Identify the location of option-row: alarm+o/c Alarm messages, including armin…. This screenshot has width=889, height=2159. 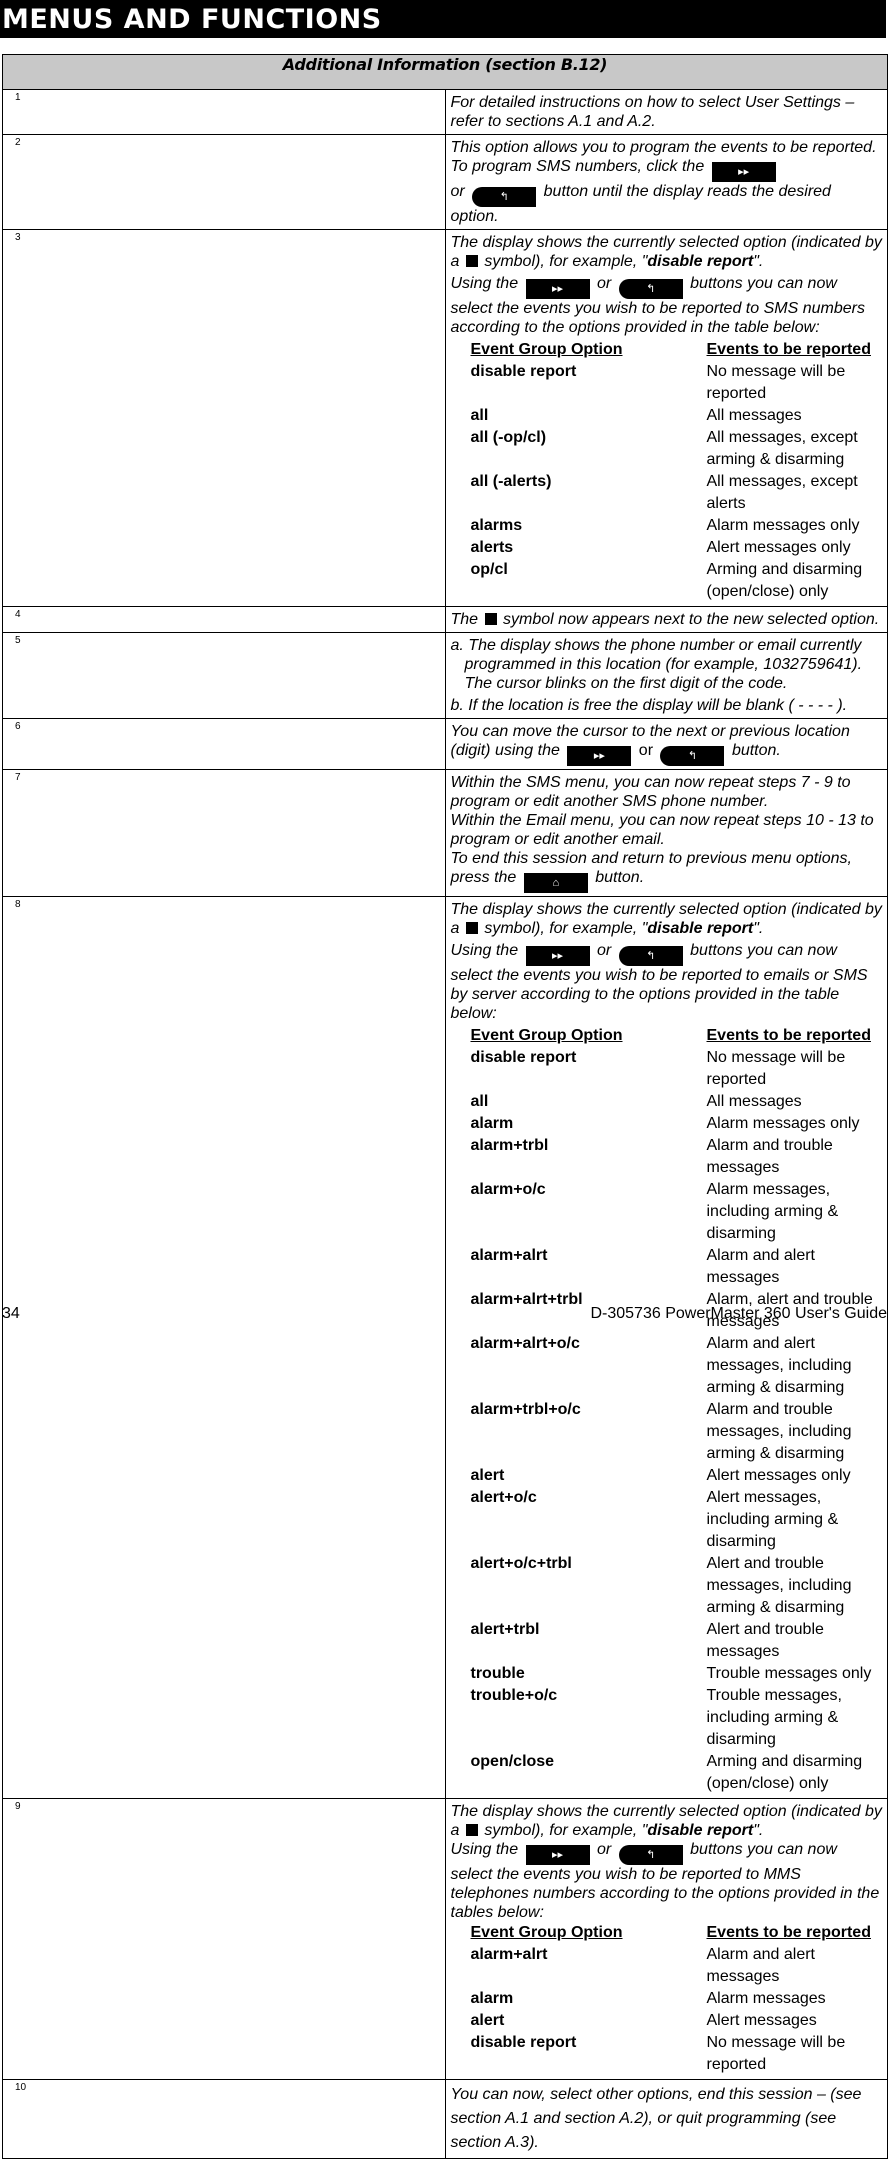
(677, 1212).